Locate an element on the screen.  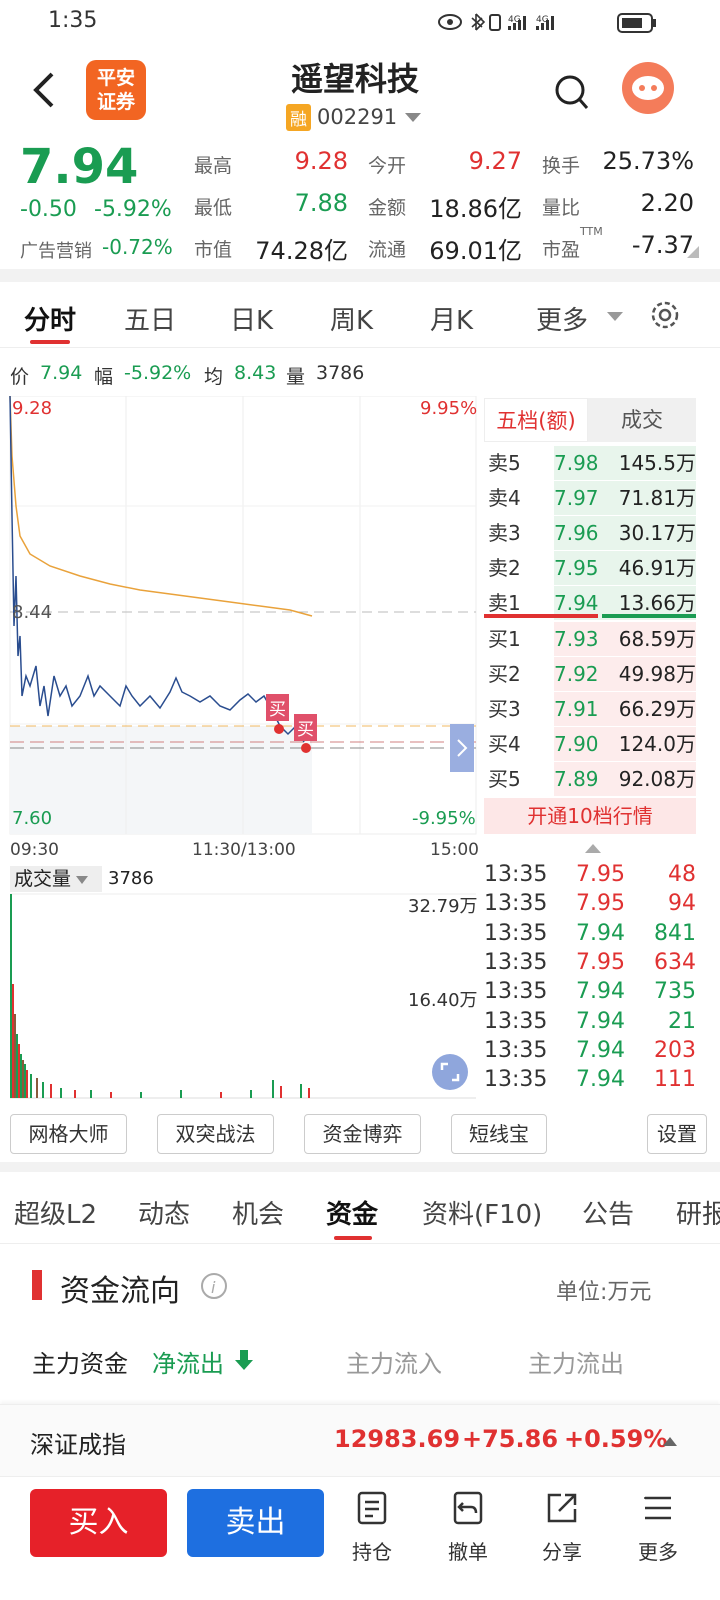
tab-super-l2: 超级L2 is located at coordinates (55, 1212).